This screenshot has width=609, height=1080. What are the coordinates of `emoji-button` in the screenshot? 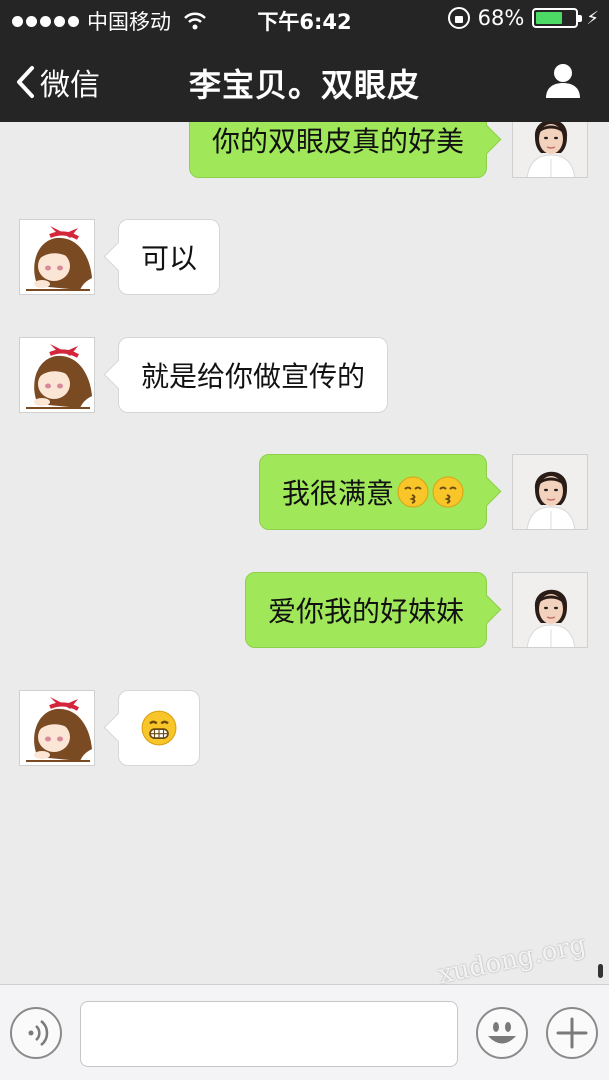 It's located at (502, 1033).